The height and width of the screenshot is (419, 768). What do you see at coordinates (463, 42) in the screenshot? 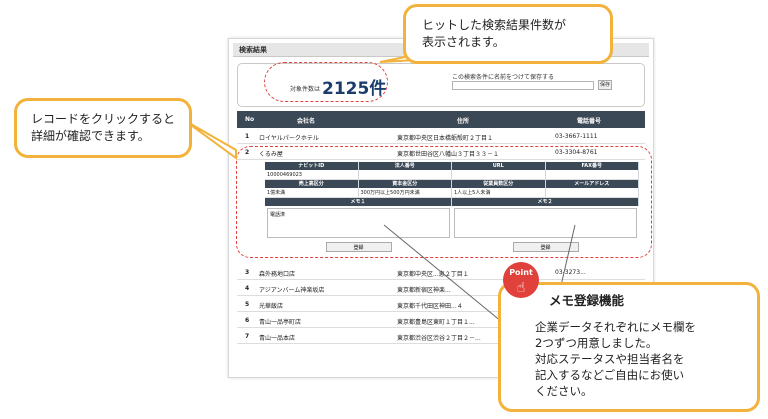
I see `hits-callout-line2: 表示されます。` at bounding box center [463, 42].